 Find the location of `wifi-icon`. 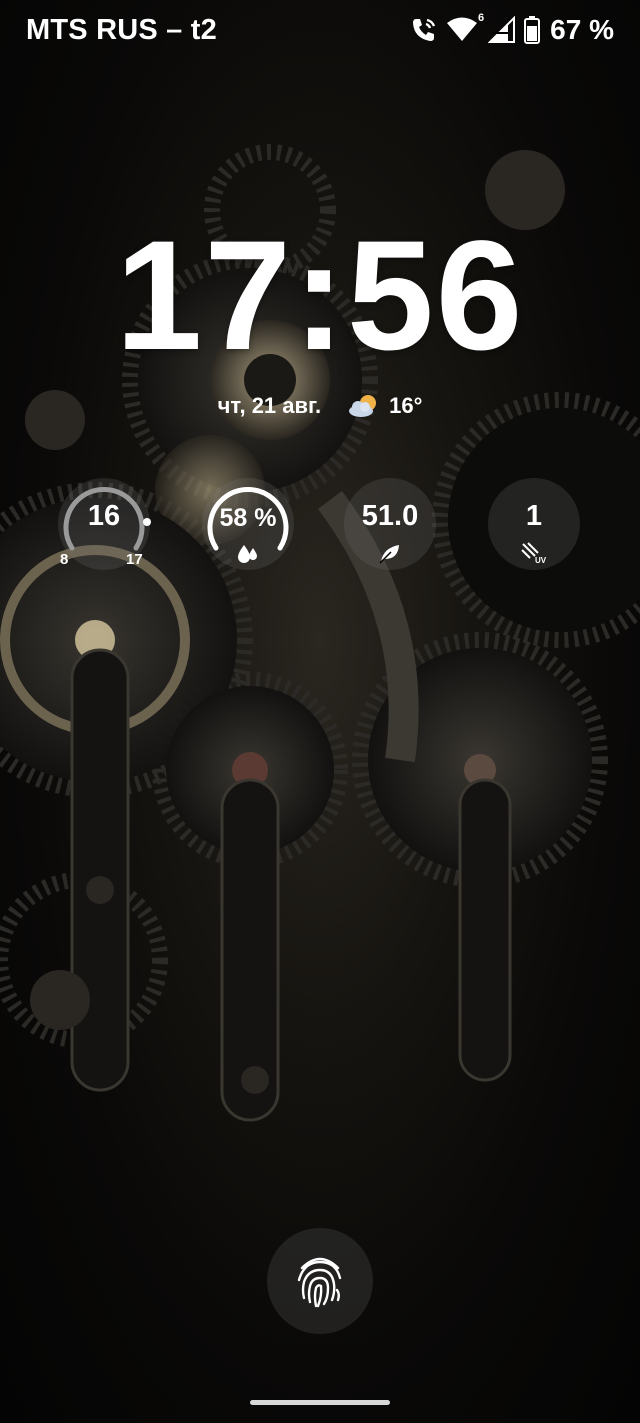

wifi-icon is located at coordinates (462, 29).